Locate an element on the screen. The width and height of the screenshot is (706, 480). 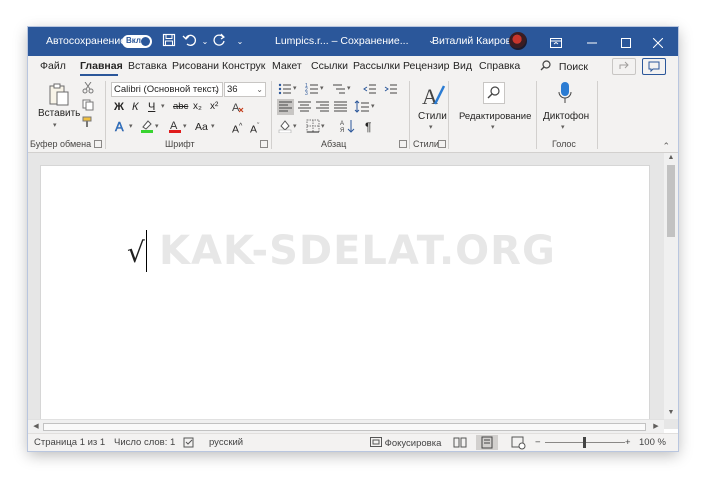
save-icon is located at coordinates (169, 41).